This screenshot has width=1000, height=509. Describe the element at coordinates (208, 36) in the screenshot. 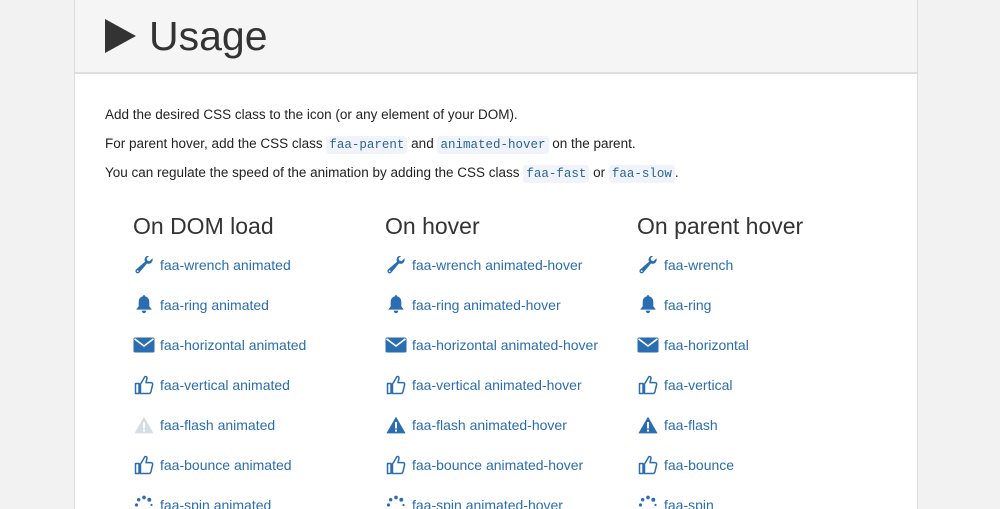

I see `page-title: Usage` at that location.